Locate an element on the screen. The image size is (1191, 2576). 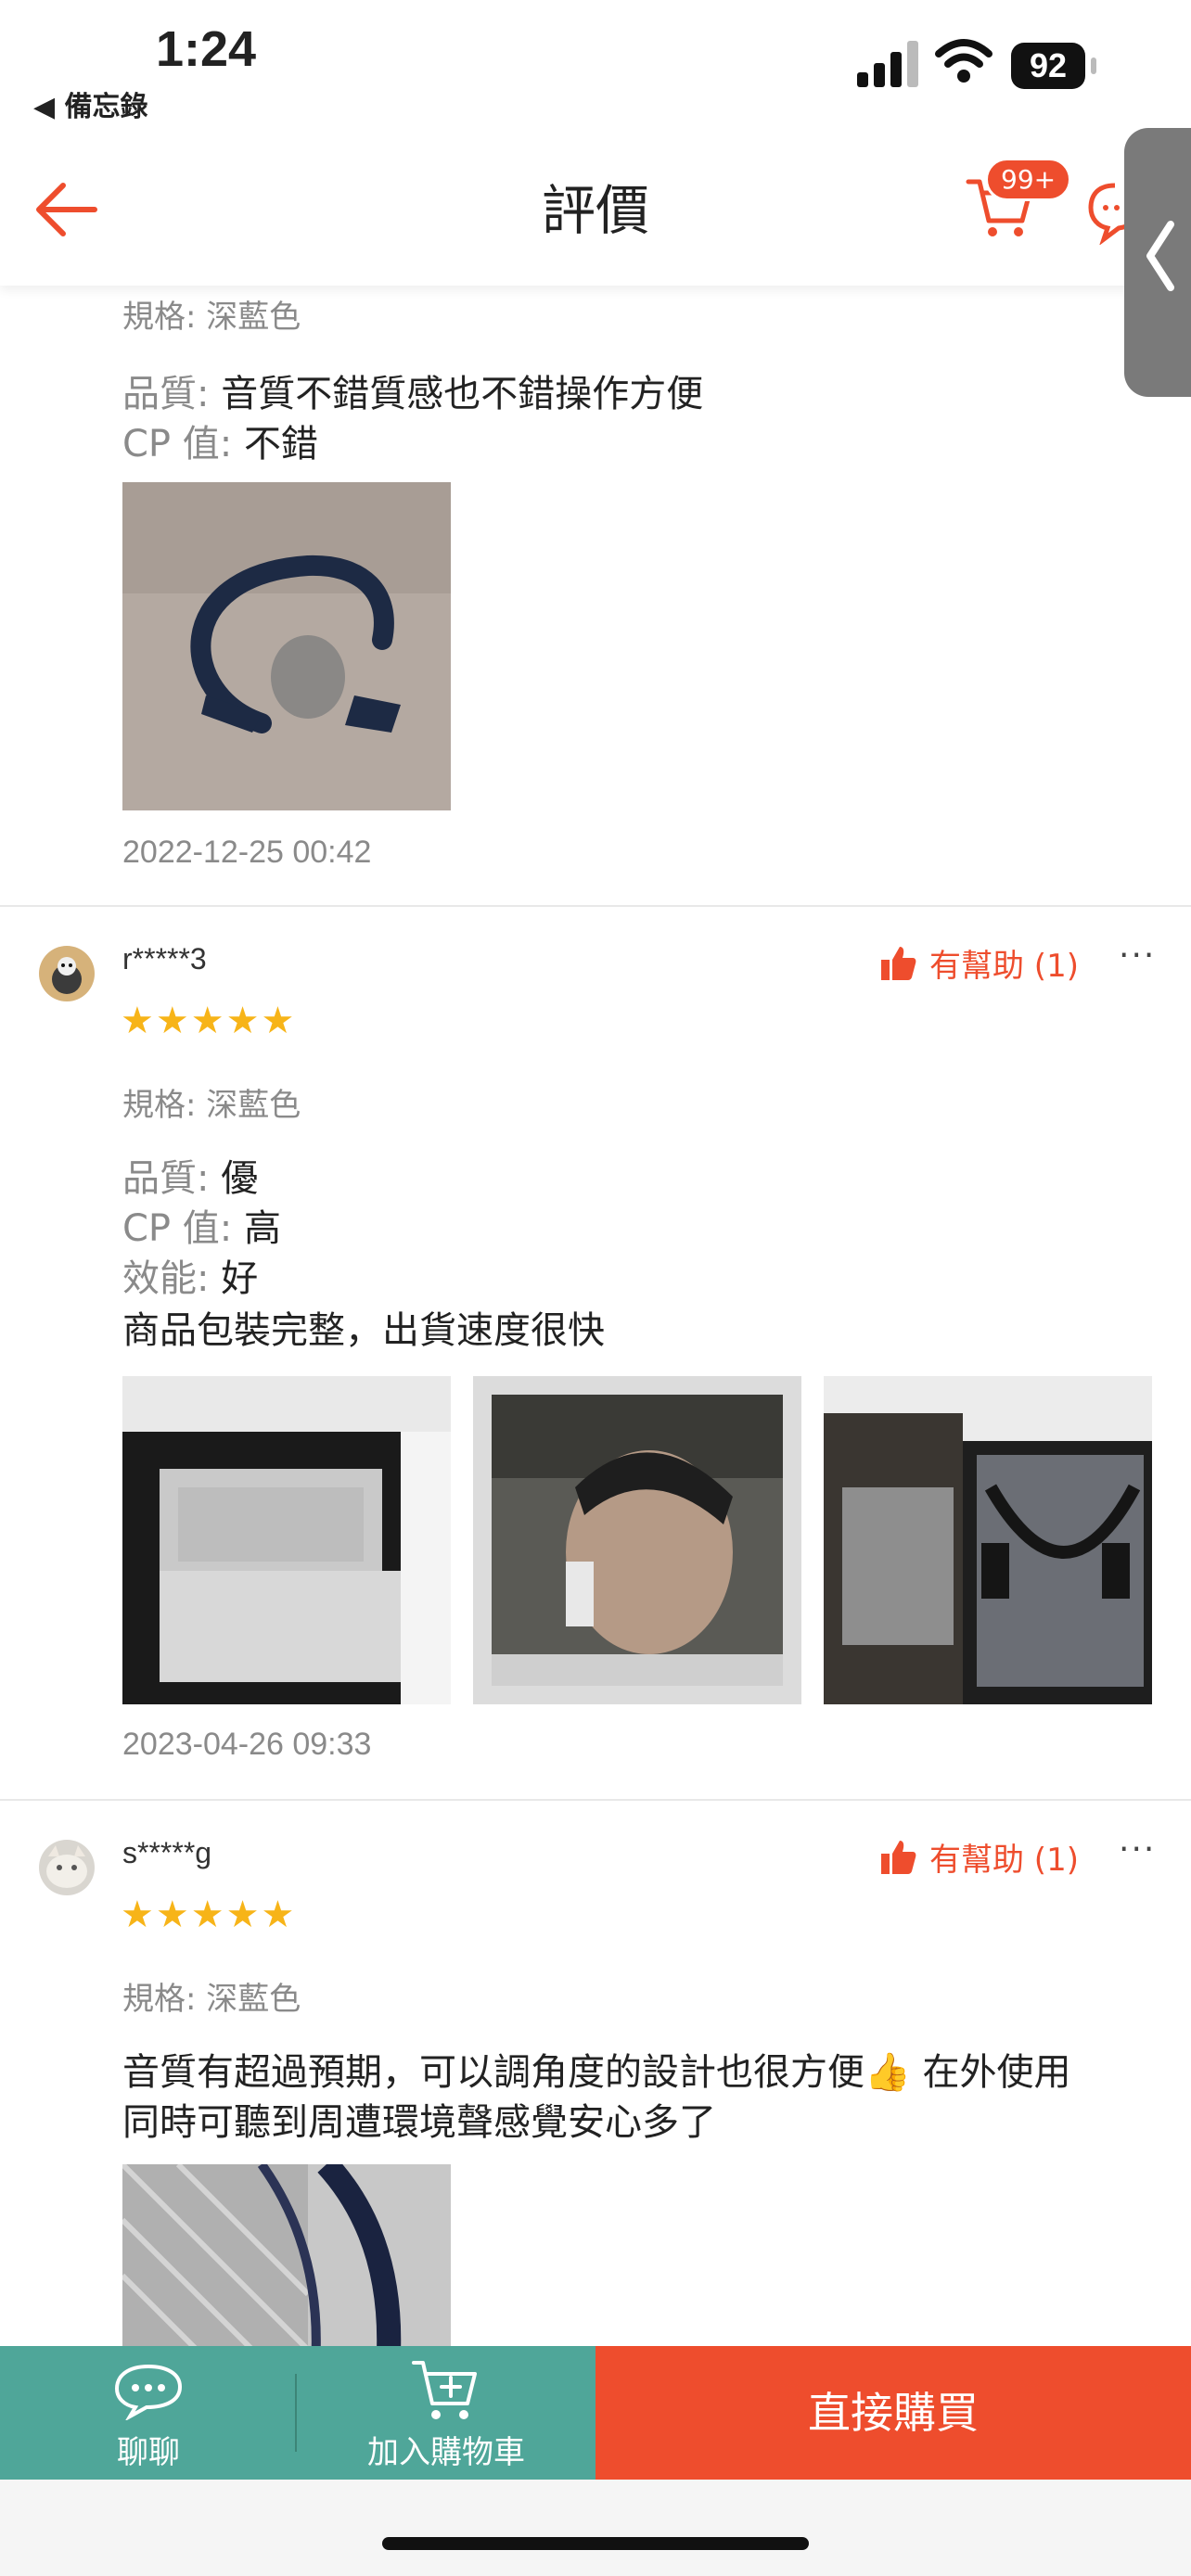
back-to-notes-link: ◀ 備忘錄 is located at coordinates (90, 103).